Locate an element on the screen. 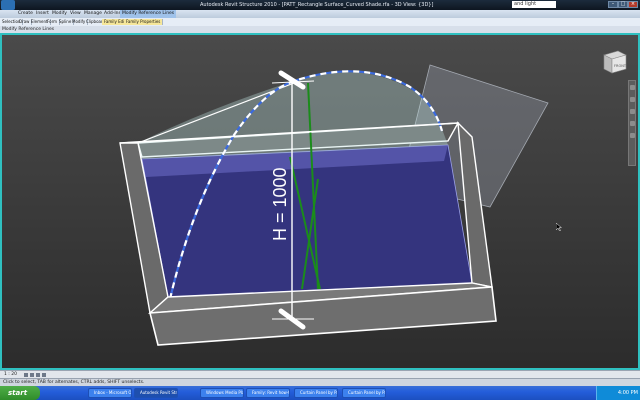  dimension-label: H = 1000 is located at coordinates (280, 204).